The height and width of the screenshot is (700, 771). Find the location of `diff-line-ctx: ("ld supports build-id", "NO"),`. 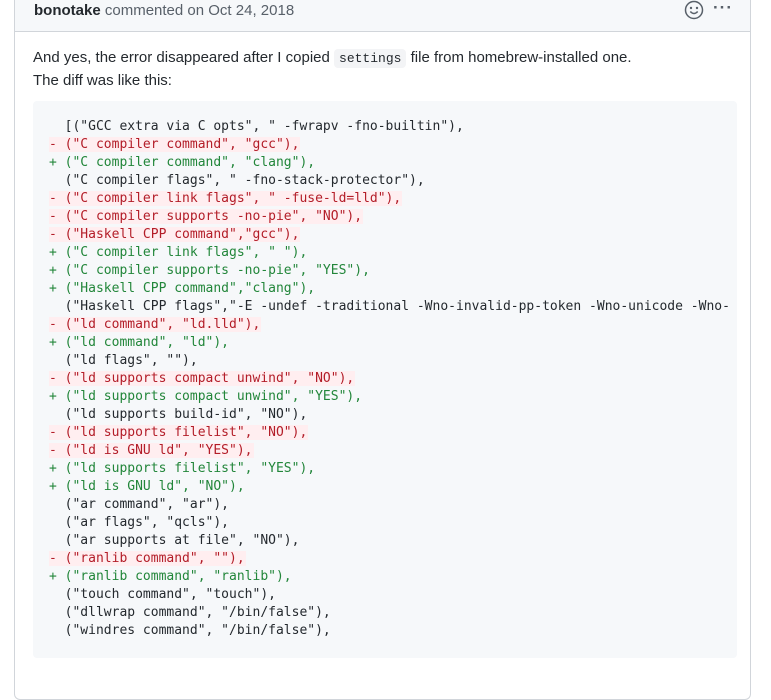

diff-line-ctx: ("ld supports build-id", "NO"), is located at coordinates (393, 415).